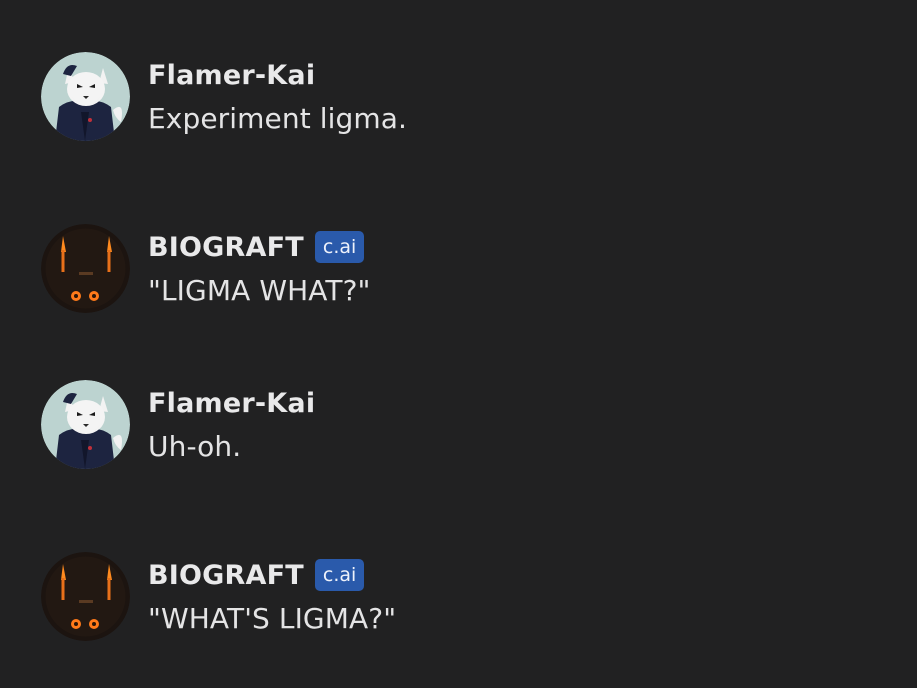 This screenshot has width=917, height=688. I want to click on message-text: Uh-oh., so click(195, 446).